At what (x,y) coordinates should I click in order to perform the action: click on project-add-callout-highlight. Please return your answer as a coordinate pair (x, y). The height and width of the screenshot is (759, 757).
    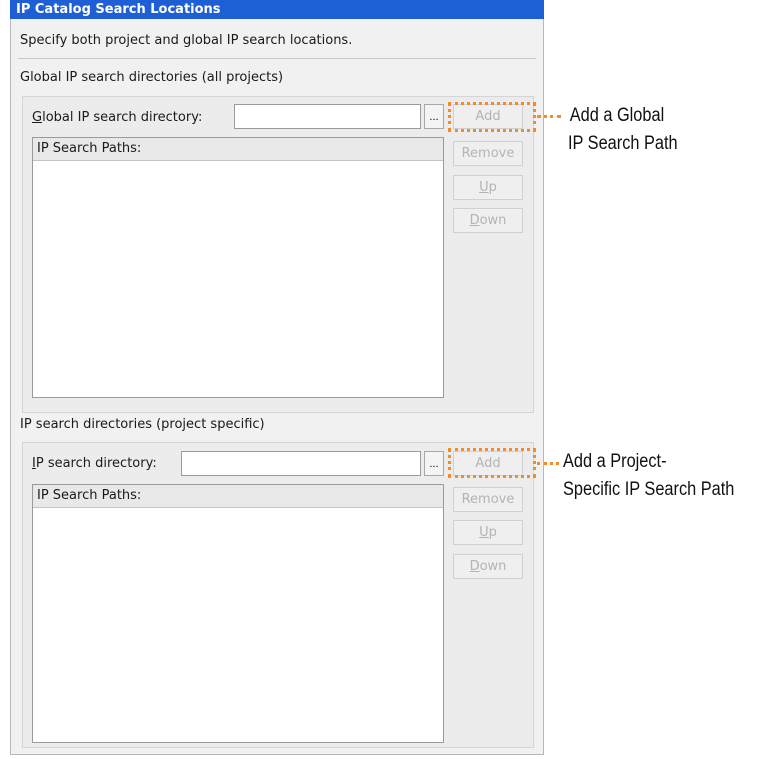
    Looking at the image, I should click on (492, 463).